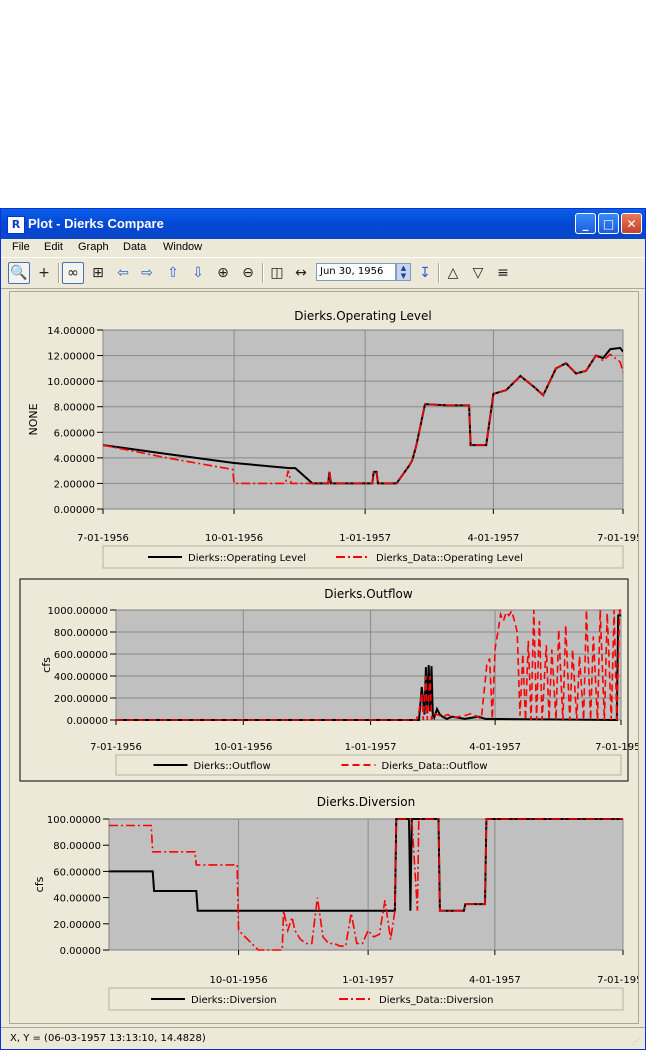  I want to click on plot-up-icon: △, so click(453, 273).